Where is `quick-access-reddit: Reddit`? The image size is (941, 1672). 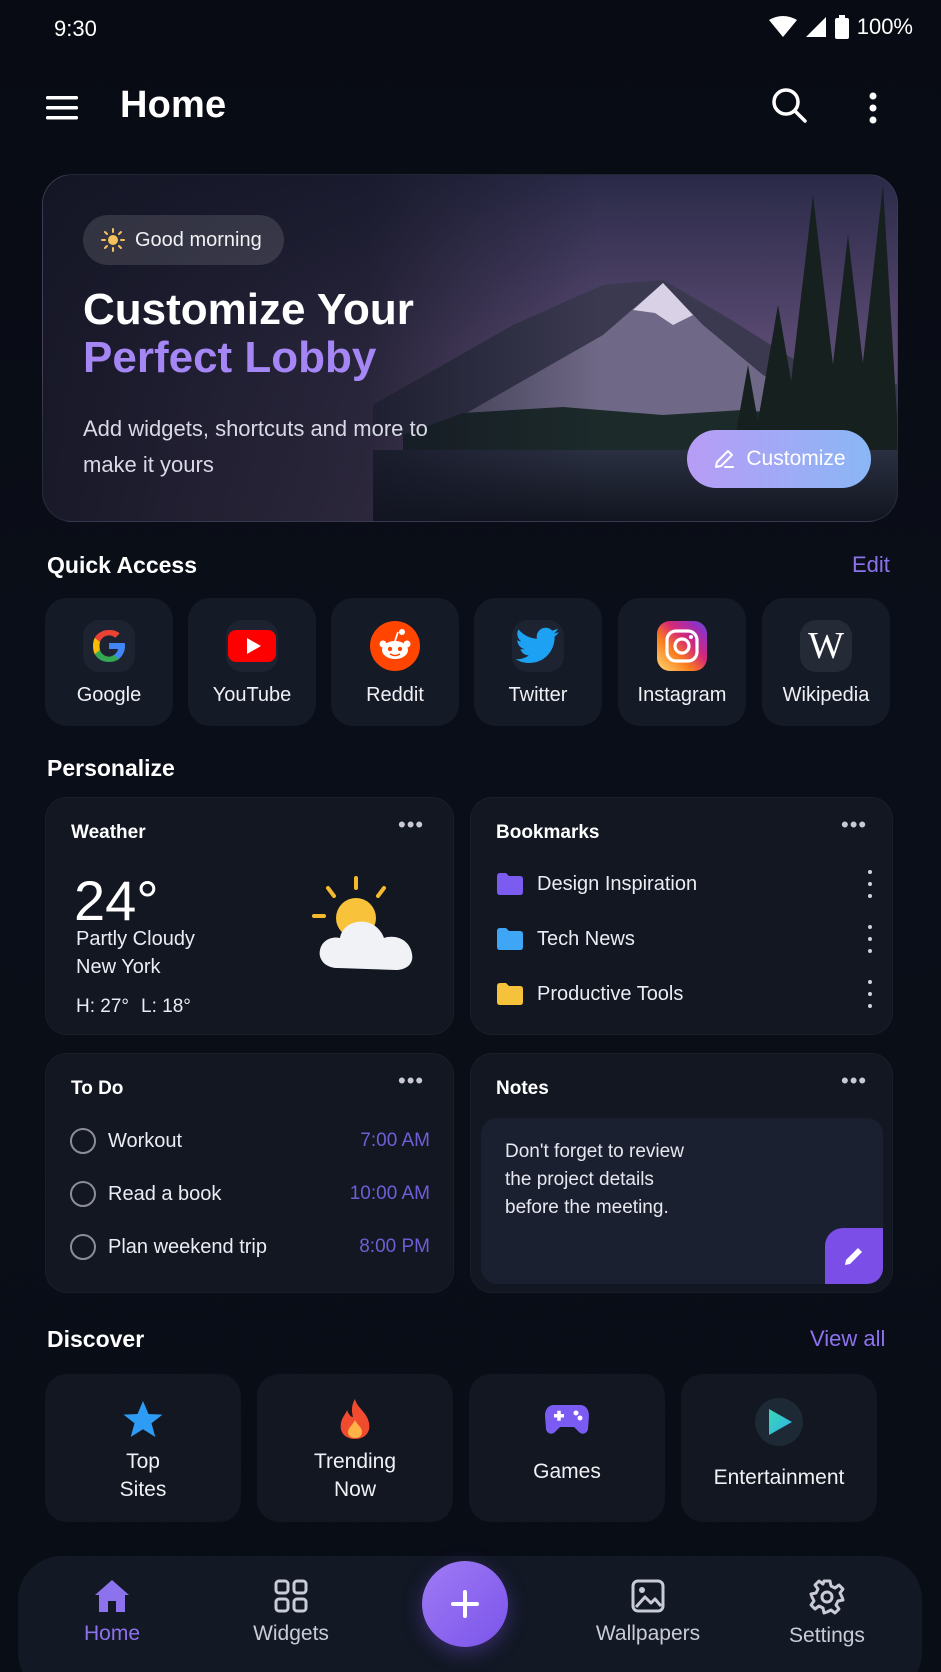 quick-access-reddit: Reddit is located at coordinates (395, 662).